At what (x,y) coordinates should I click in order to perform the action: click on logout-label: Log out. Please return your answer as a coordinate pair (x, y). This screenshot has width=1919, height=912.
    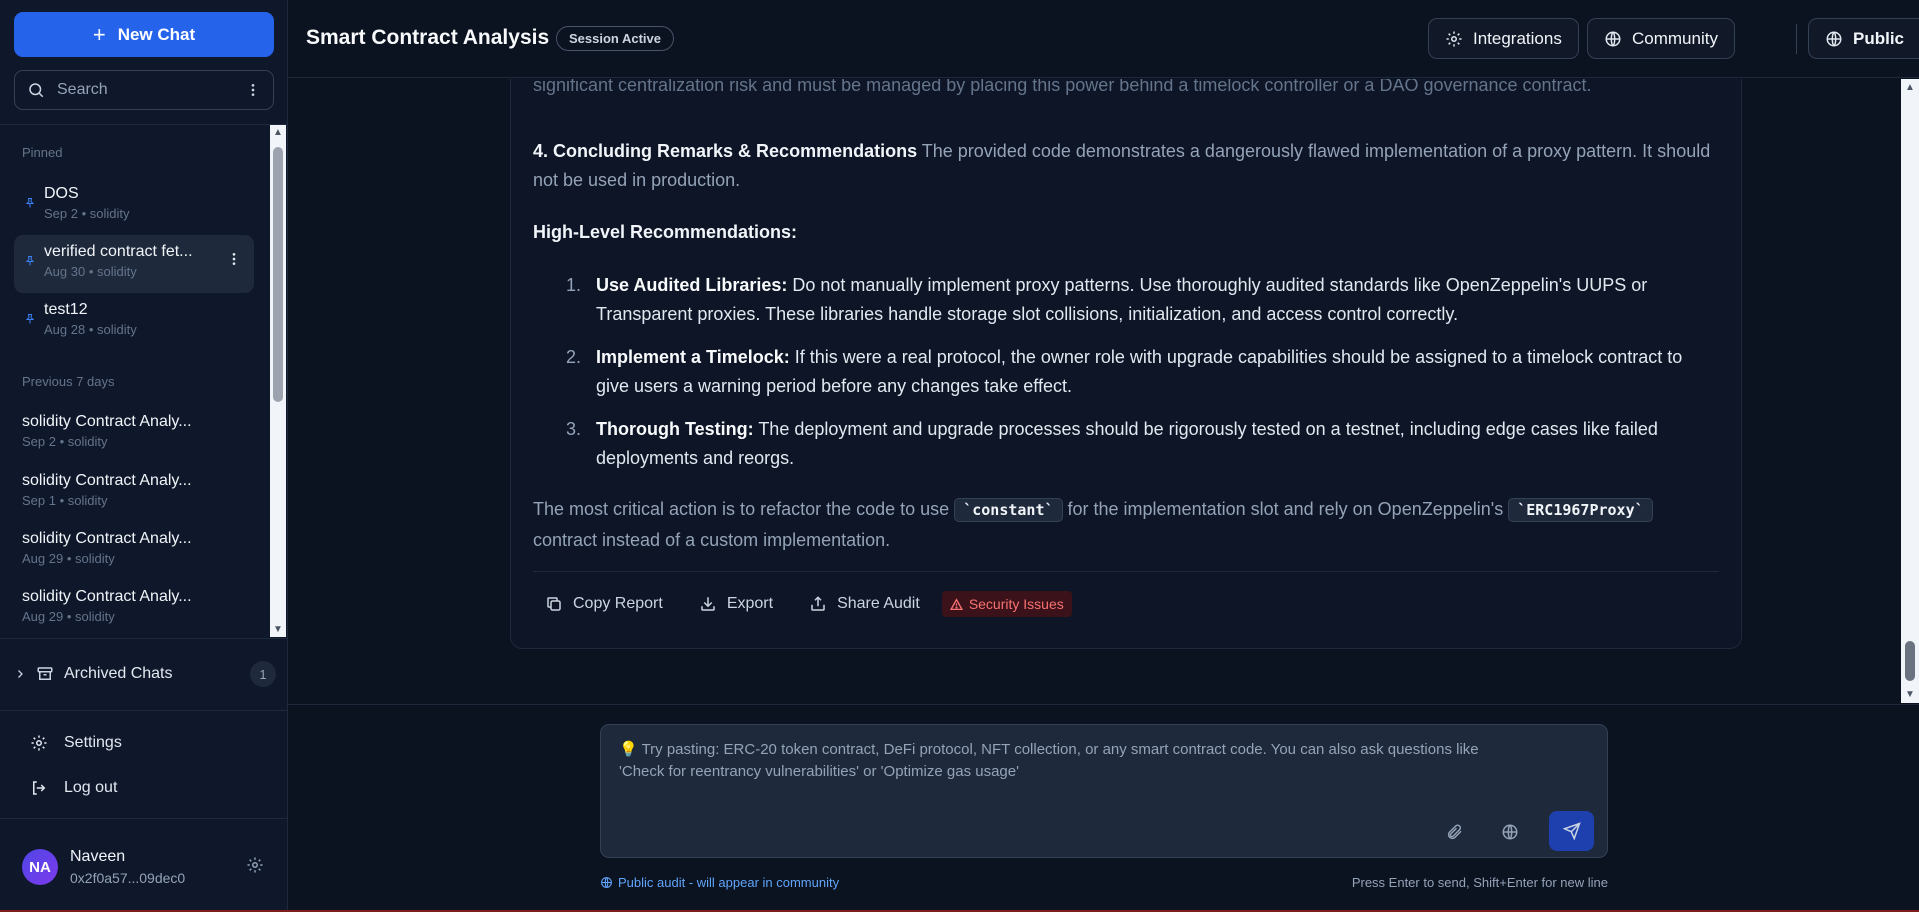
    Looking at the image, I should click on (91, 787).